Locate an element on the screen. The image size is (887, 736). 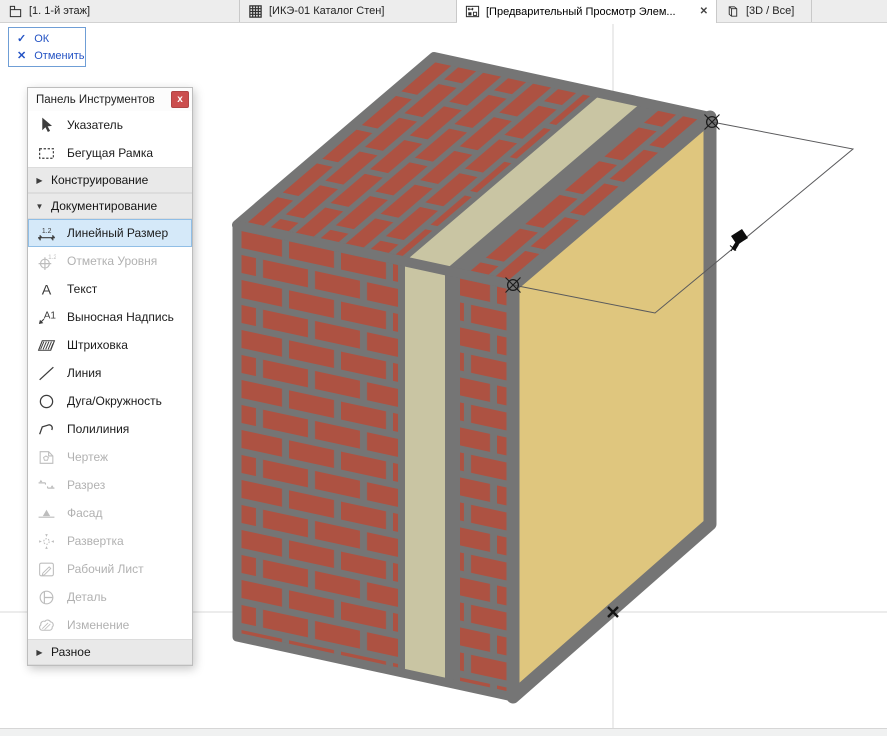
tool-item-linear-dimension: Линейный Размер is located at coordinates (110, 233).